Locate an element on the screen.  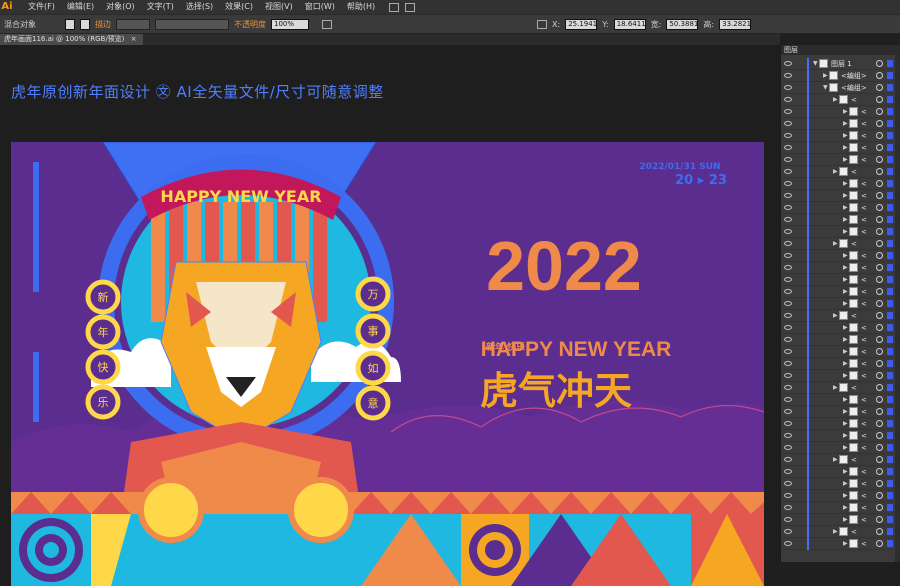
arrange-documents-icon is located at coordinates (410, 7).